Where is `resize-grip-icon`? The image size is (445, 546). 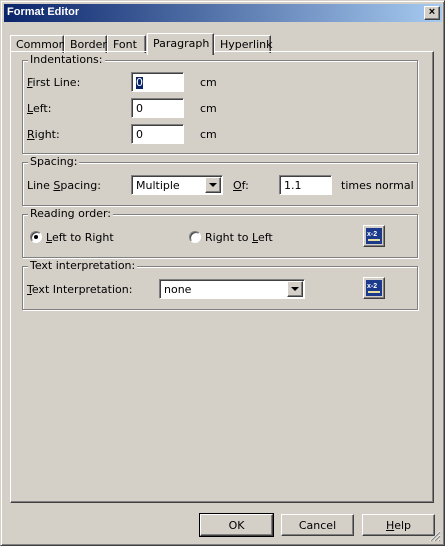
resize-grip-icon is located at coordinates (435, 536).